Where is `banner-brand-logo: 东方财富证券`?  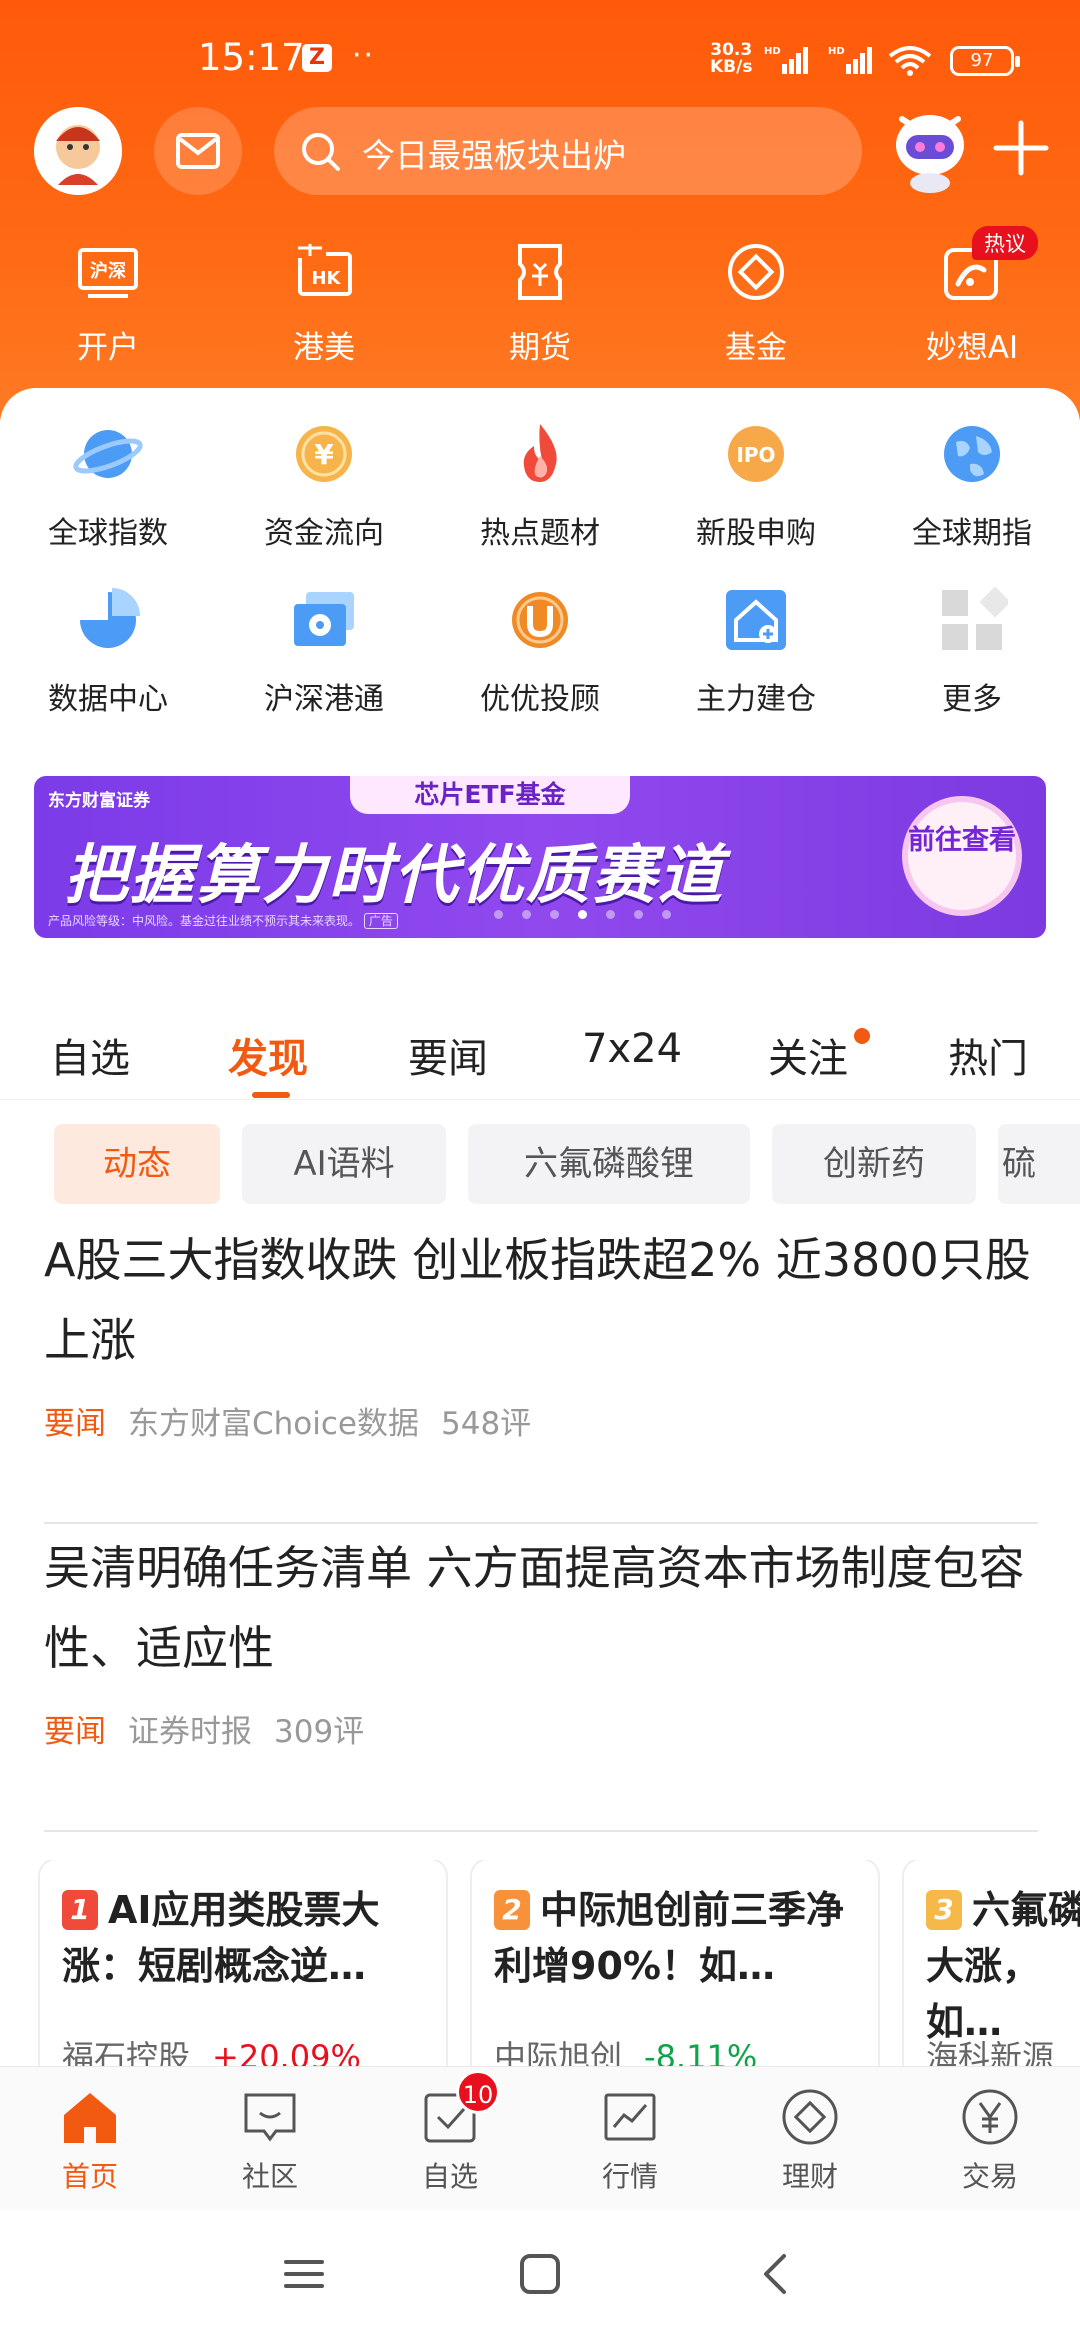 banner-brand-logo: 东方财富证券 is located at coordinates (99, 801).